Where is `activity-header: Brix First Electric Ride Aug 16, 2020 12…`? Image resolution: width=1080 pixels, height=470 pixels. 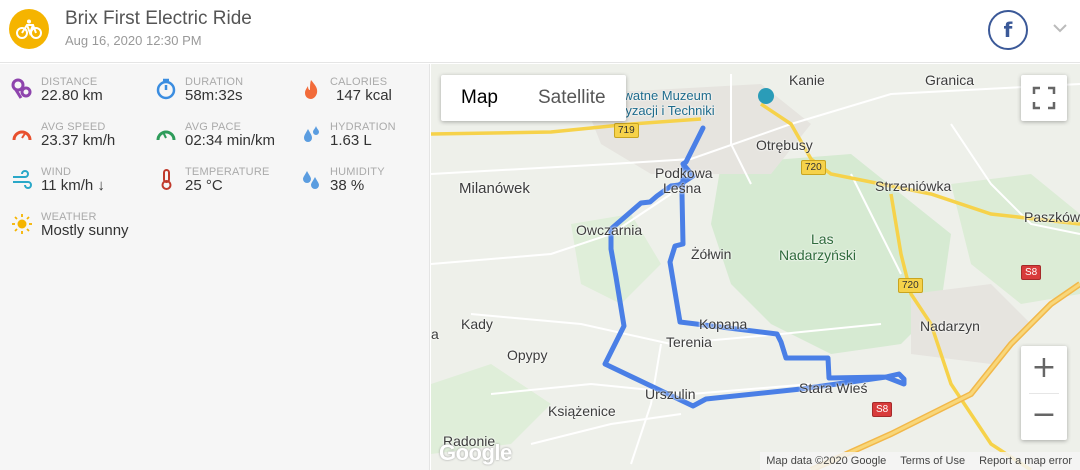 activity-header: Brix First Electric Ride Aug 16, 2020 12… is located at coordinates (540, 31).